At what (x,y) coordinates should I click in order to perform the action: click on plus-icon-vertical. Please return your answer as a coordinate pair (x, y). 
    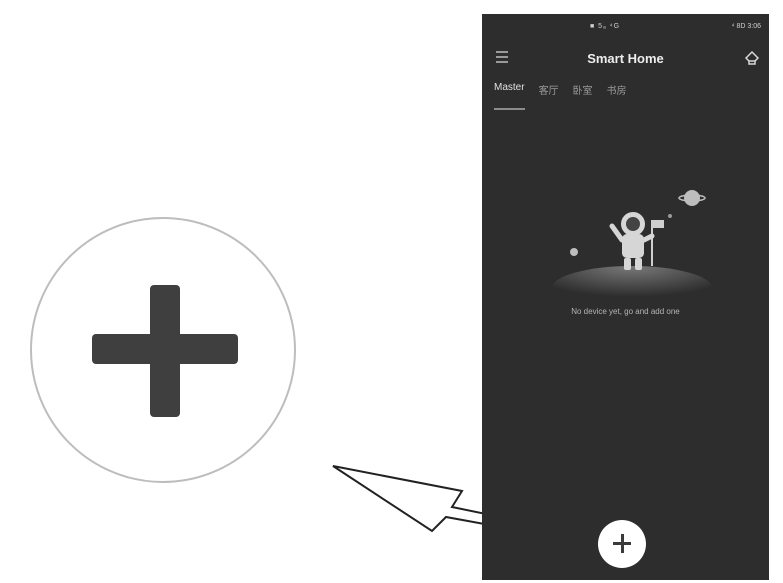
    Looking at the image, I should click on (622, 543).